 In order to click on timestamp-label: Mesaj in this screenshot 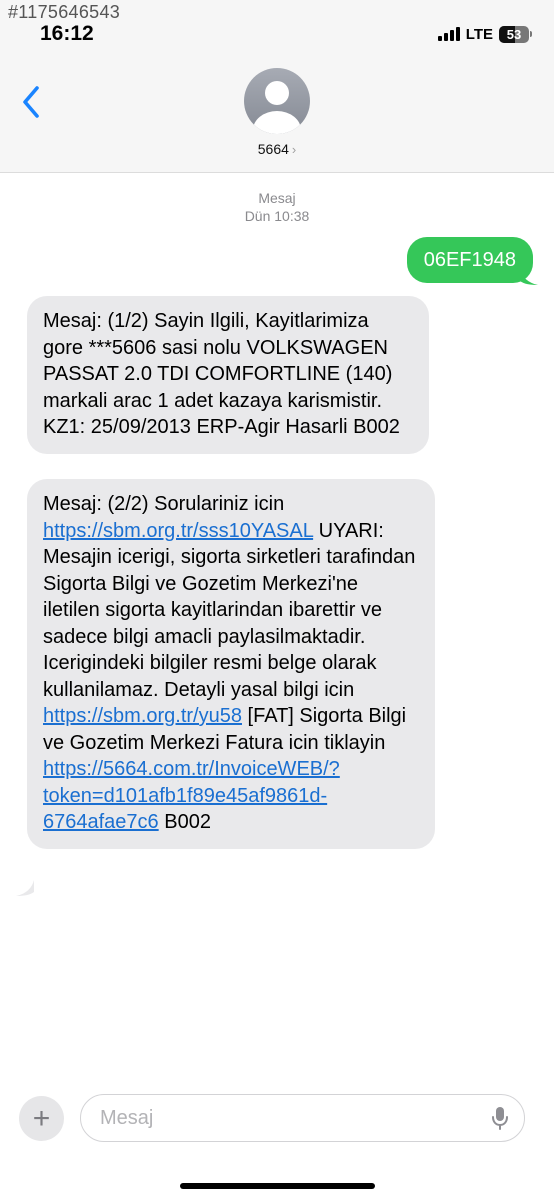, I will do `click(277, 198)`.